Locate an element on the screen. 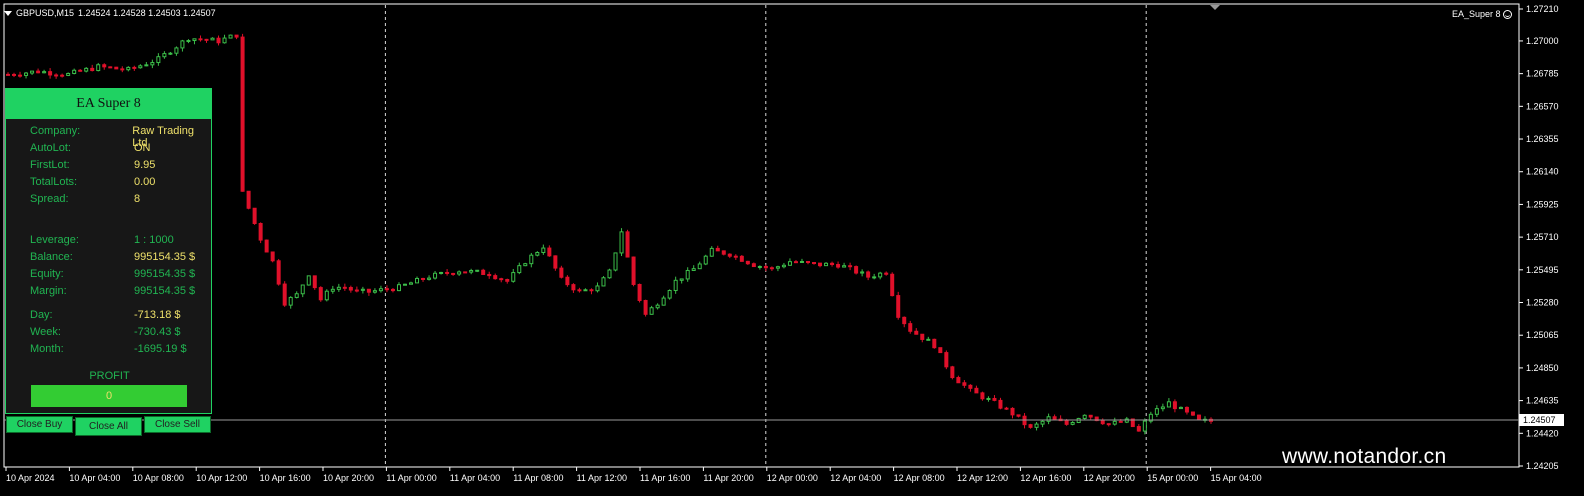  panel-title: EA Super 8 is located at coordinates (108, 104).